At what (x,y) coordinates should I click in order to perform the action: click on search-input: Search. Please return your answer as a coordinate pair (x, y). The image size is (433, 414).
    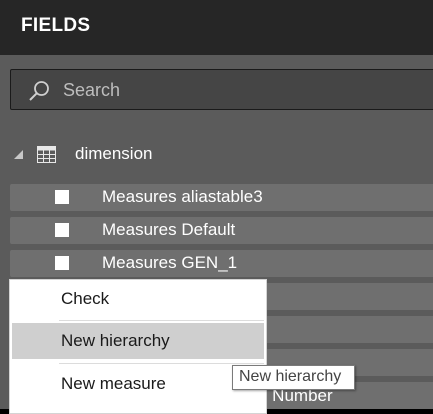
    Looking at the image, I should click on (221, 89).